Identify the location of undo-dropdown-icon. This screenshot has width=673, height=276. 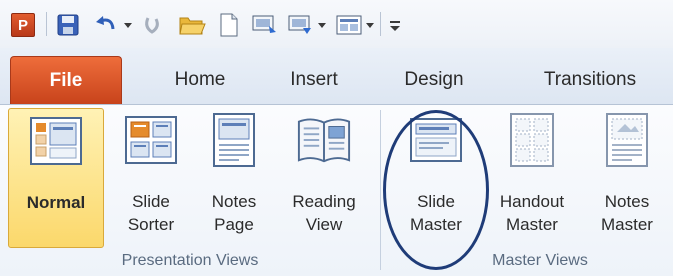
(128, 25).